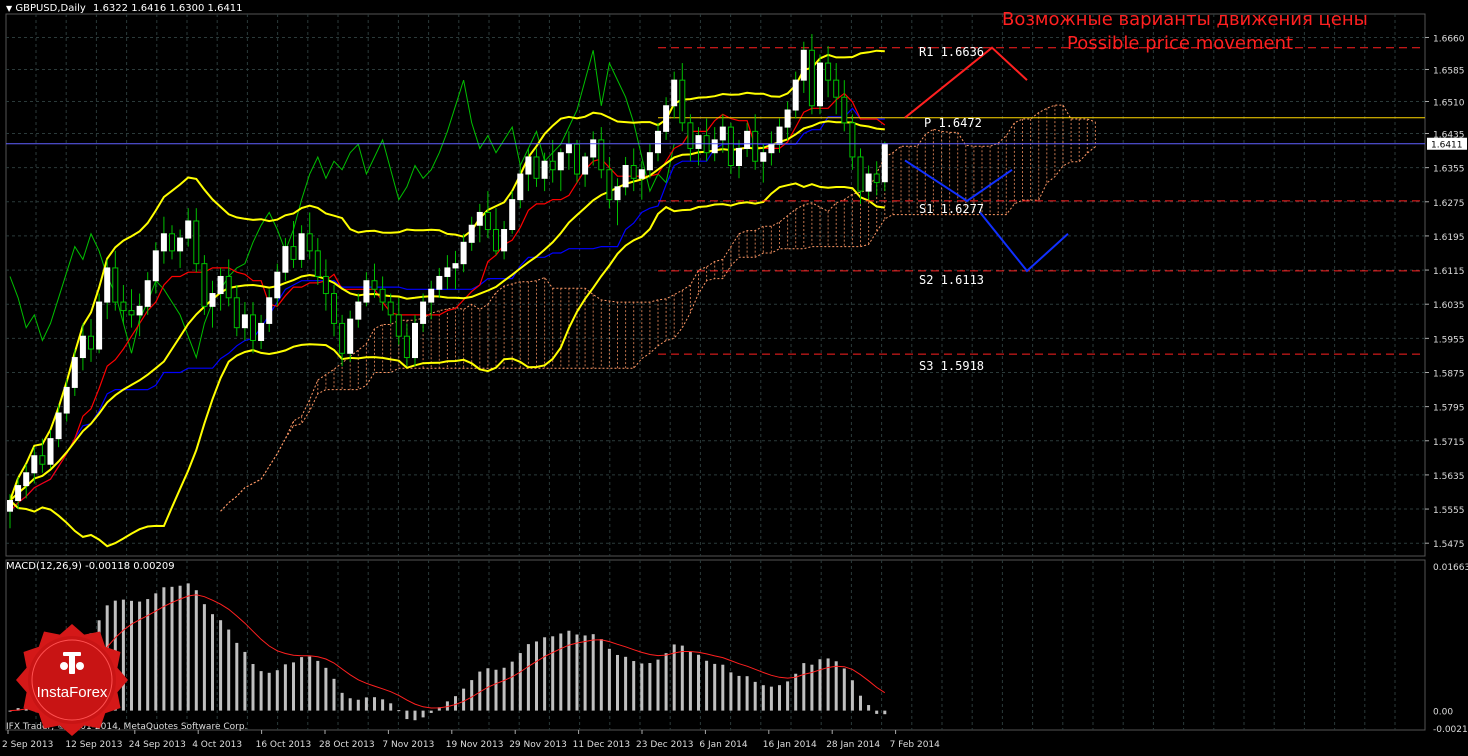 The width and height of the screenshot is (1468, 756). I want to click on time-tick-label: 29 Nov 2013, so click(538, 745).